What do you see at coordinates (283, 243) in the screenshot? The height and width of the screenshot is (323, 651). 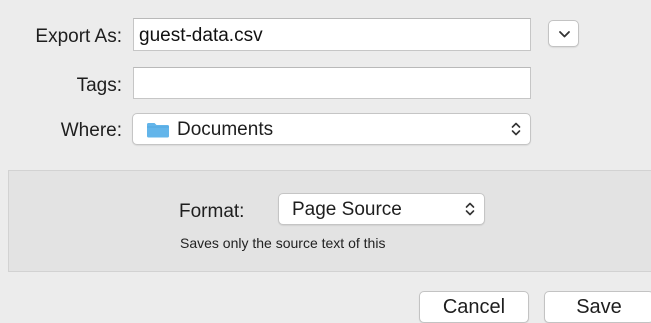 I see `format-description: Saves only the source text of this` at bounding box center [283, 243].